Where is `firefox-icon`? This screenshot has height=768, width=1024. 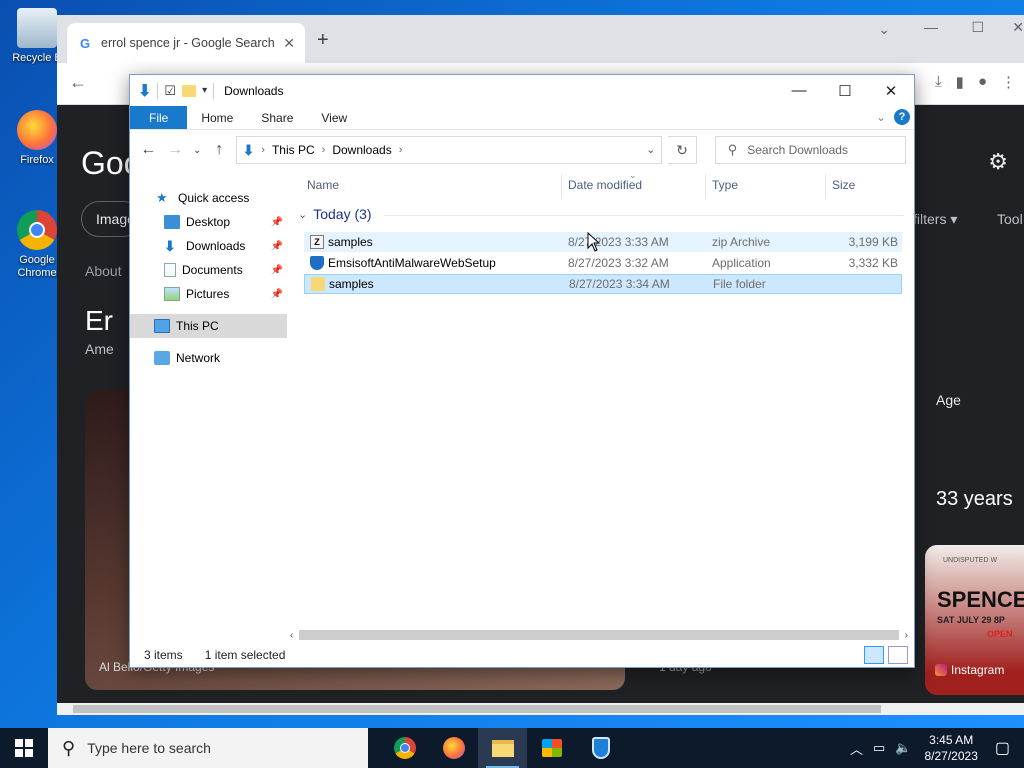 firefox-icon is located at coordinates (453, 748).